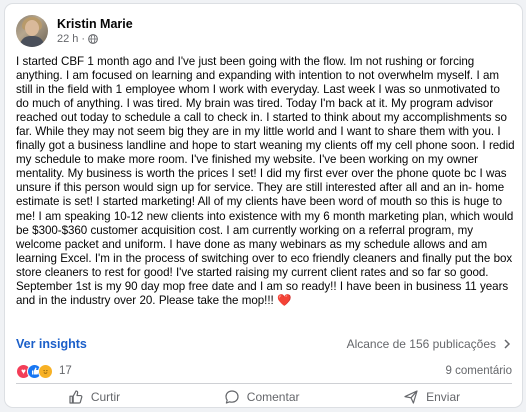 Image resolution: width=526 pixels, height=412 pixels. I want to click on post-meta: Kristin Marie 22 h ·, so click(95, 31).